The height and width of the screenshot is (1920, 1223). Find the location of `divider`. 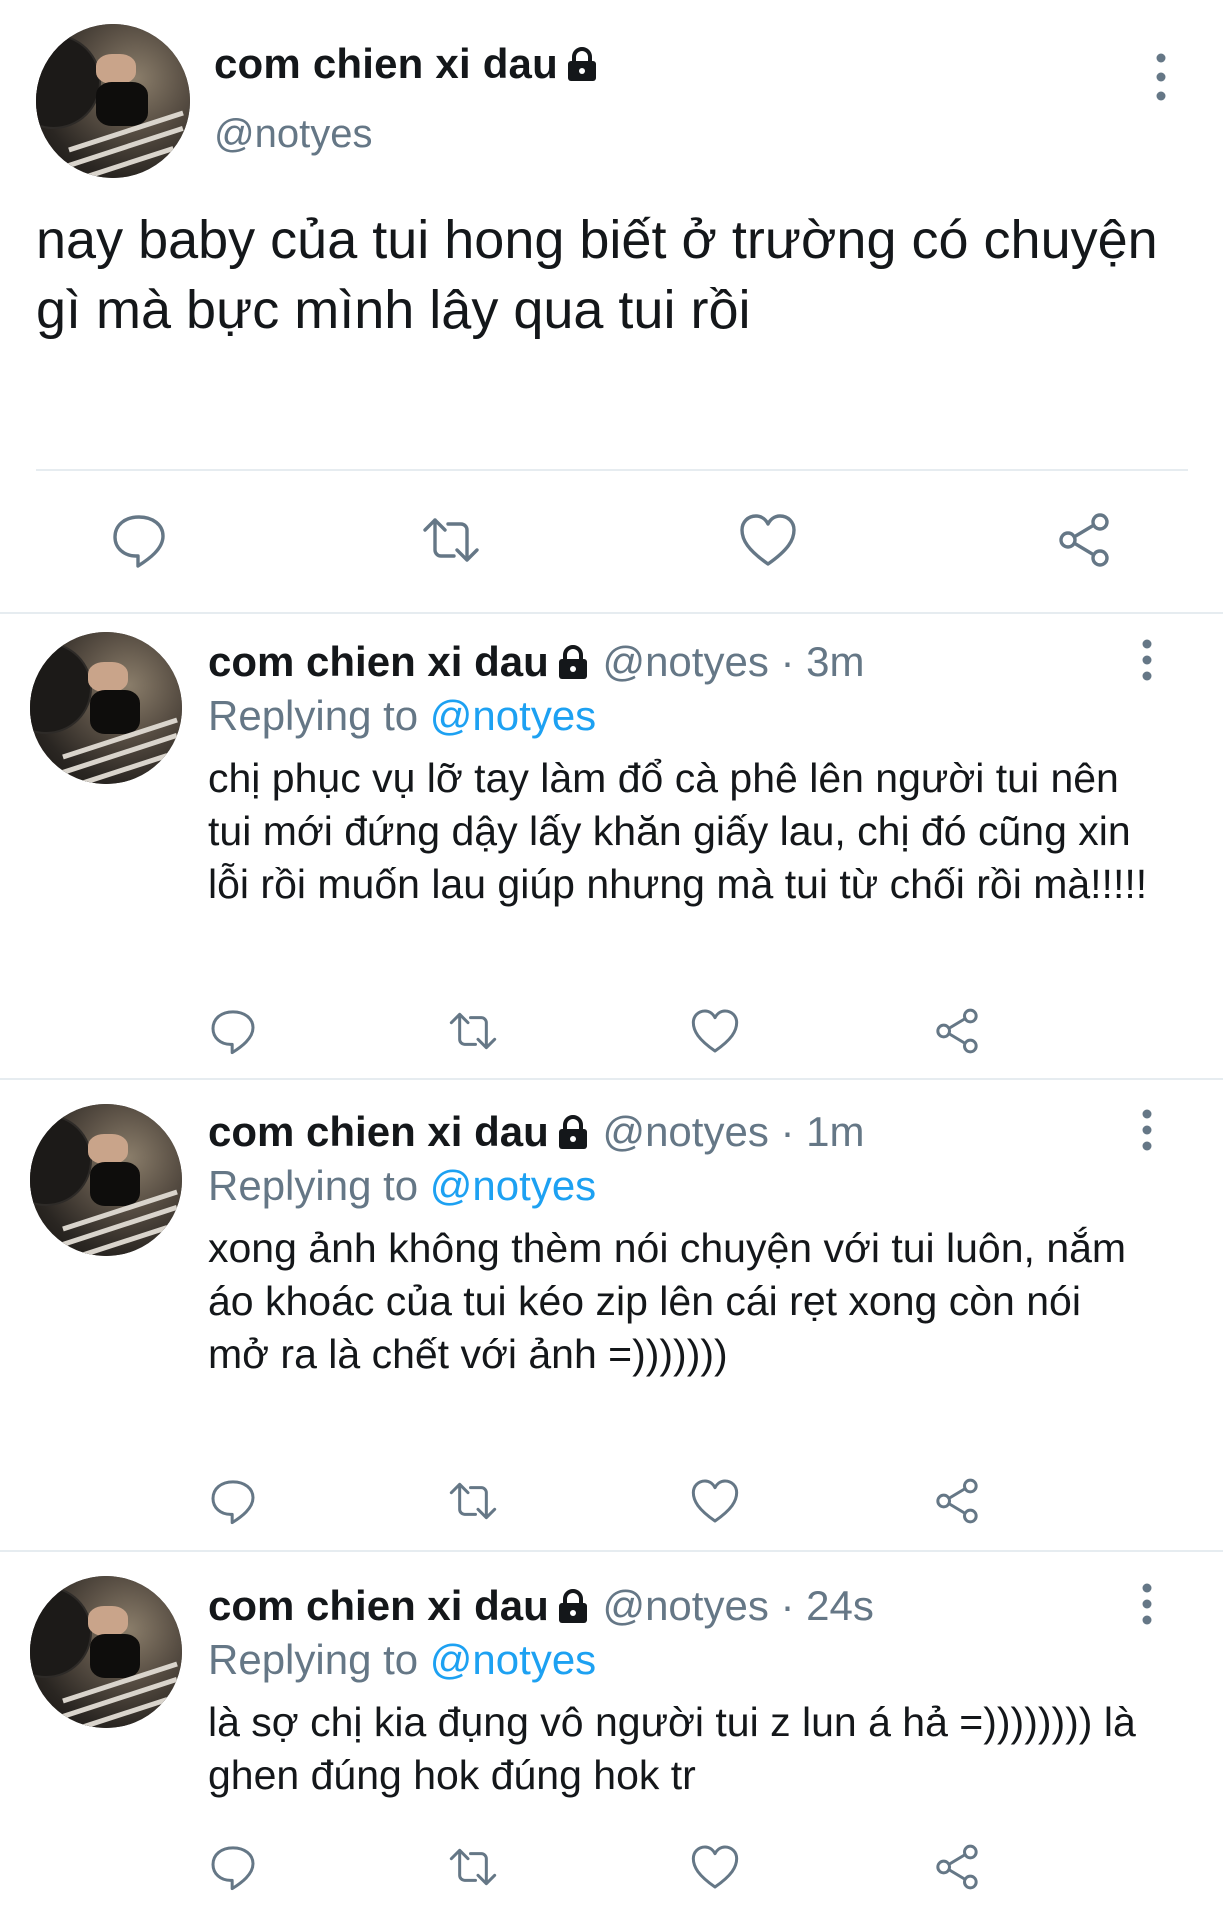

divider is located at coordinates (612, 470).